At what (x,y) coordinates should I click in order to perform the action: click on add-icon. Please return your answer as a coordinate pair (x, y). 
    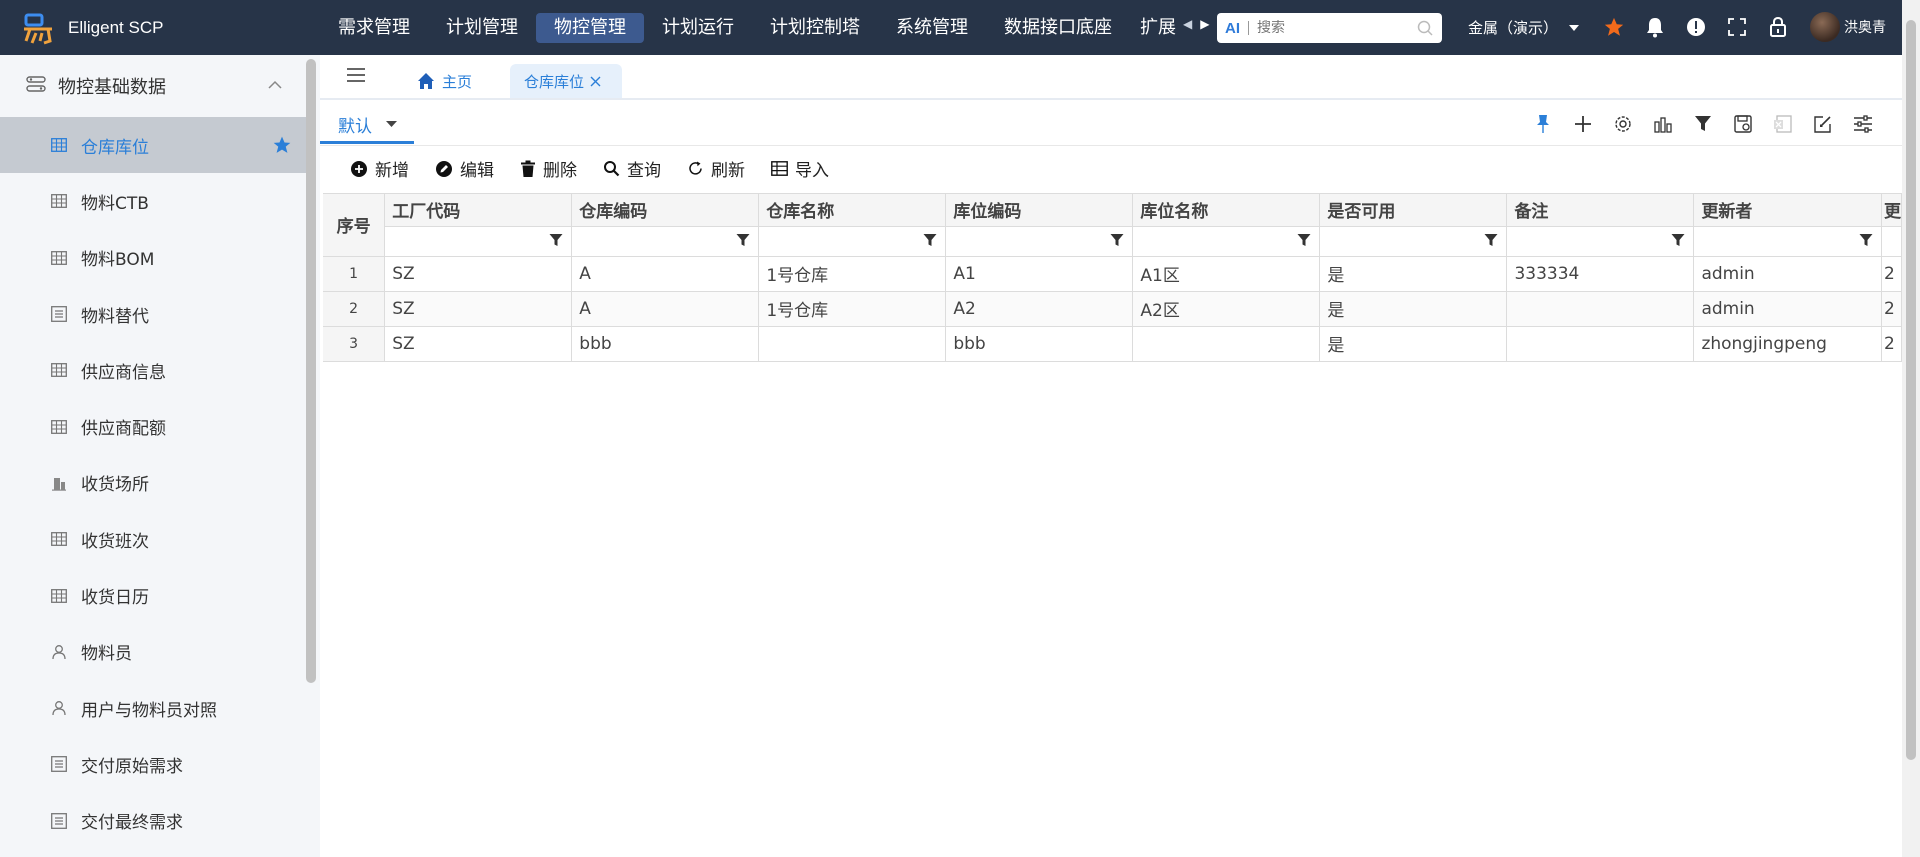
    Looking at the image, I should click on (1583, 124).